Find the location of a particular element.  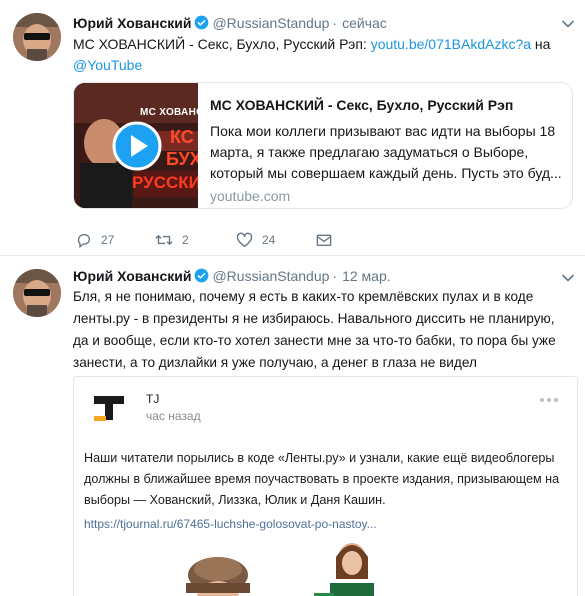

source-time: час назад is located at coordinates (173, 416).